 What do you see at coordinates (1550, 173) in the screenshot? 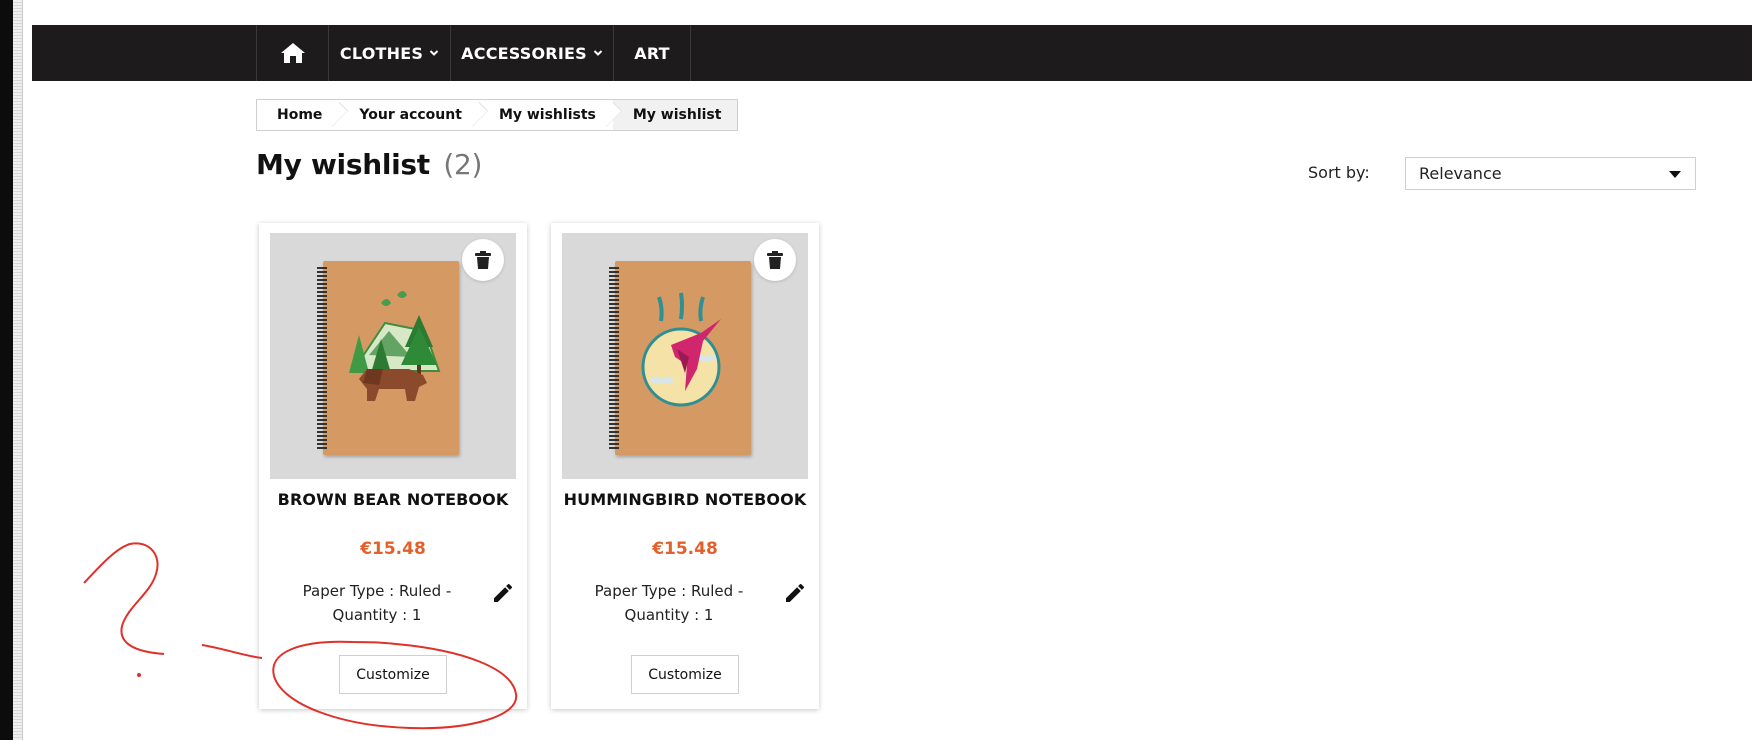
I see `sort-select: Relevance` at bounding box center [1550, 173].